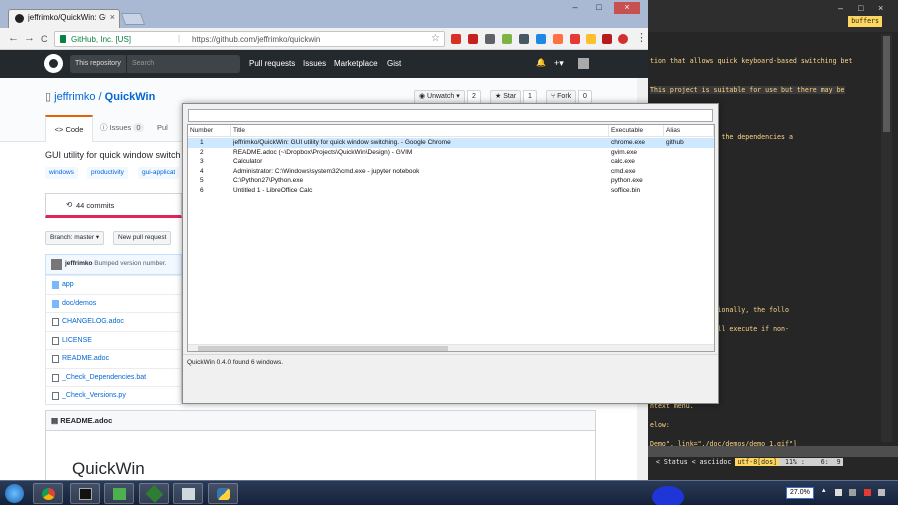  Describe the element at coordinates (133, 19) in the screenshot. I see `new-tab-button` at that location.